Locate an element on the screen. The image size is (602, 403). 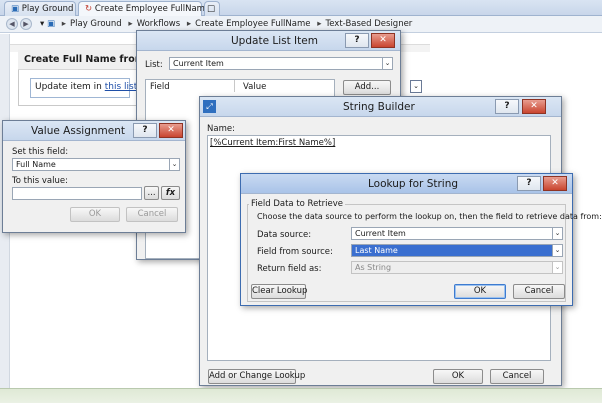
breadcrumb-play-ground: Play Ground is located at coordinates (96, 24).